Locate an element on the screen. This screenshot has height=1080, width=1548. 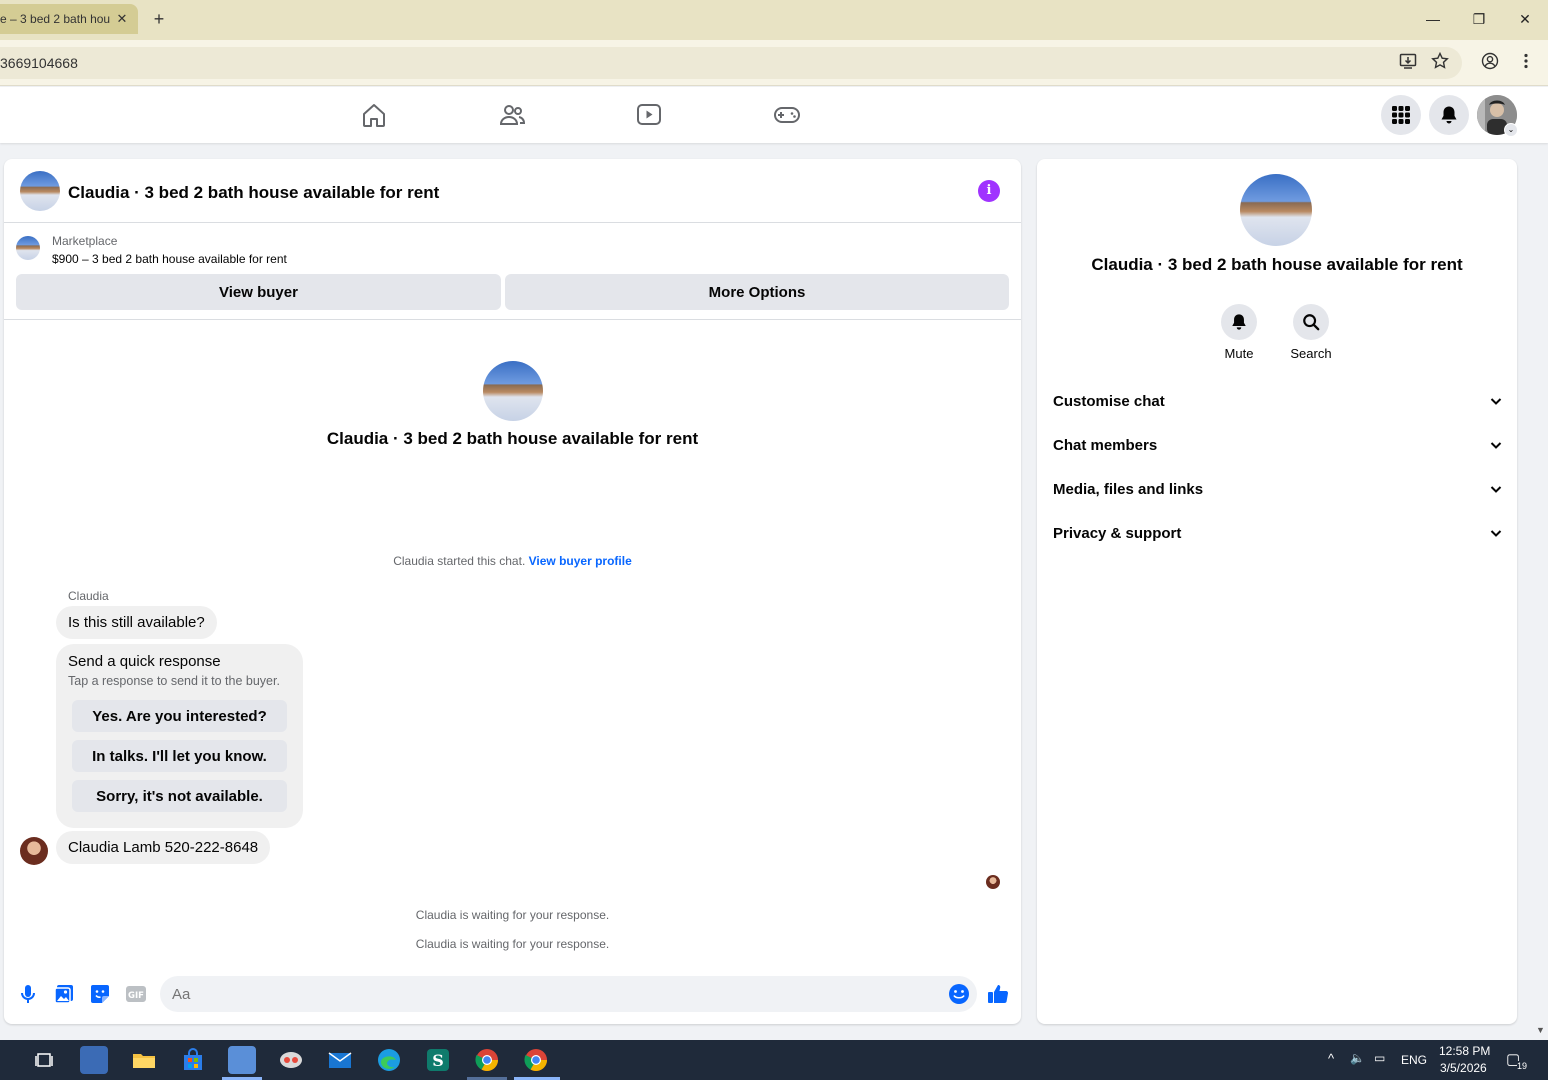
privacy-support-section: Privacy & support is located at coordinates (1278, 533).